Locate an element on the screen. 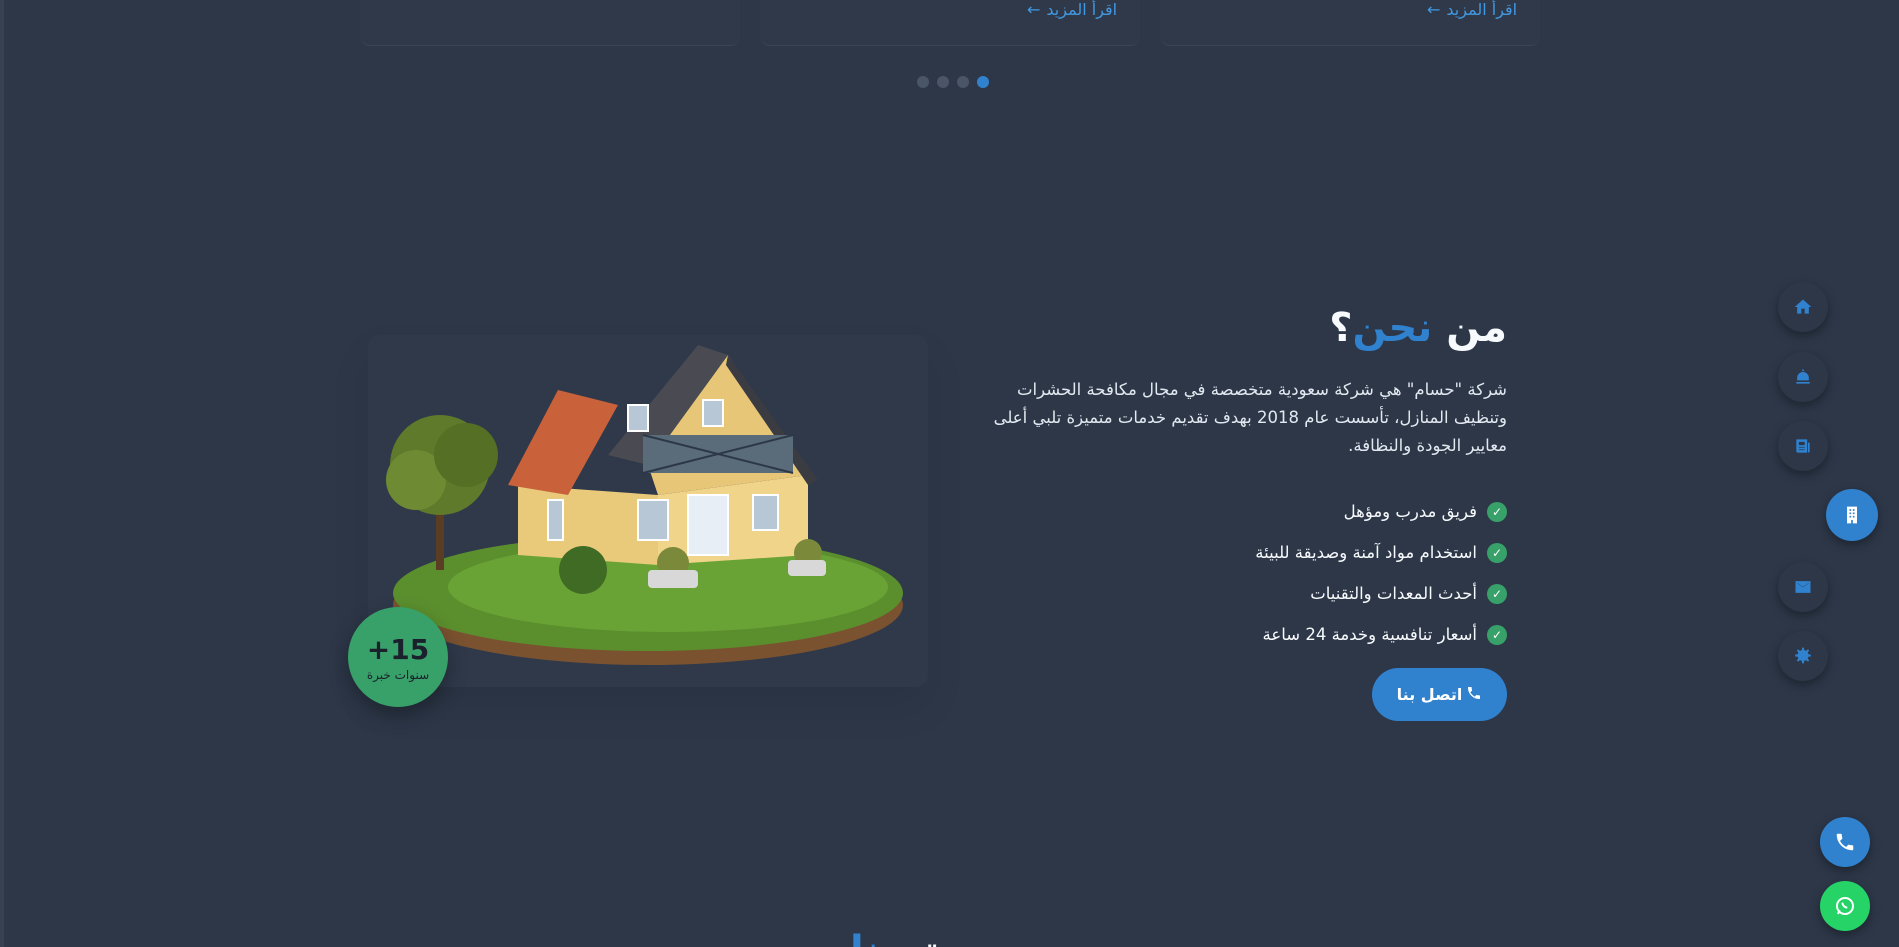  nav-blog-button is located at coordinates (1803, 446).